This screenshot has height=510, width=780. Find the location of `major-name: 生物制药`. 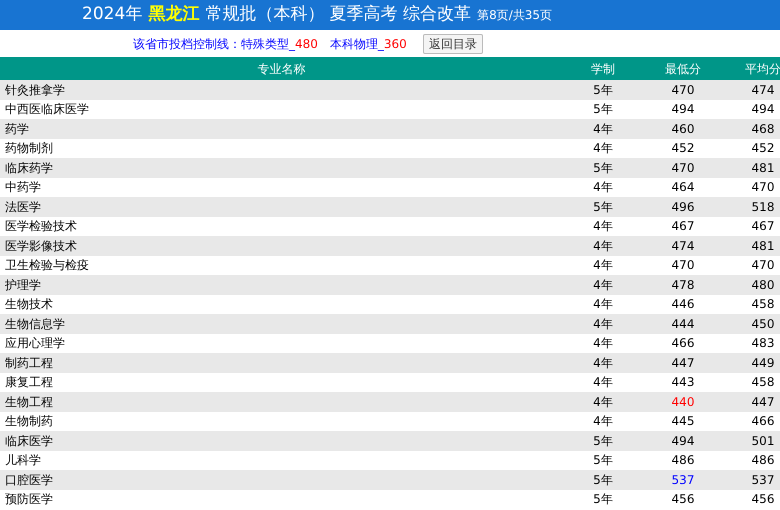

major-name: 生物制药 is located at coordinates (29, 421).